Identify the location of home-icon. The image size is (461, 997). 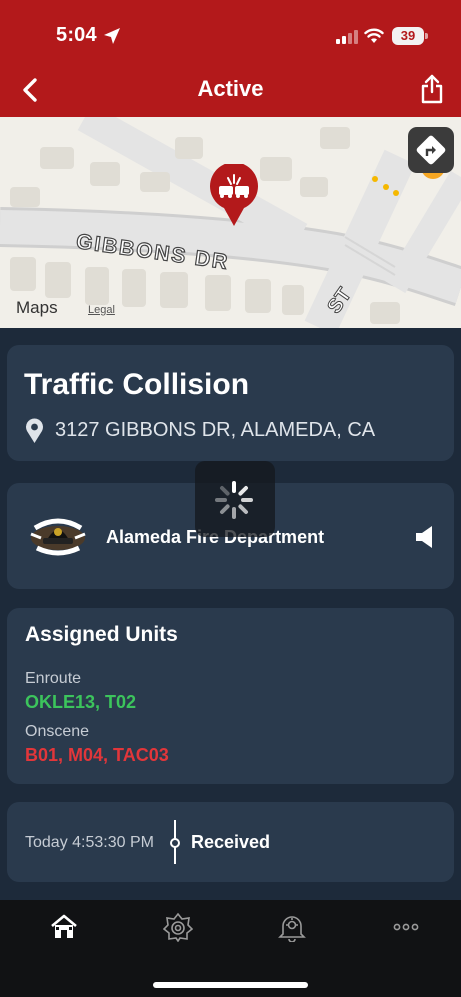
(64, 927).